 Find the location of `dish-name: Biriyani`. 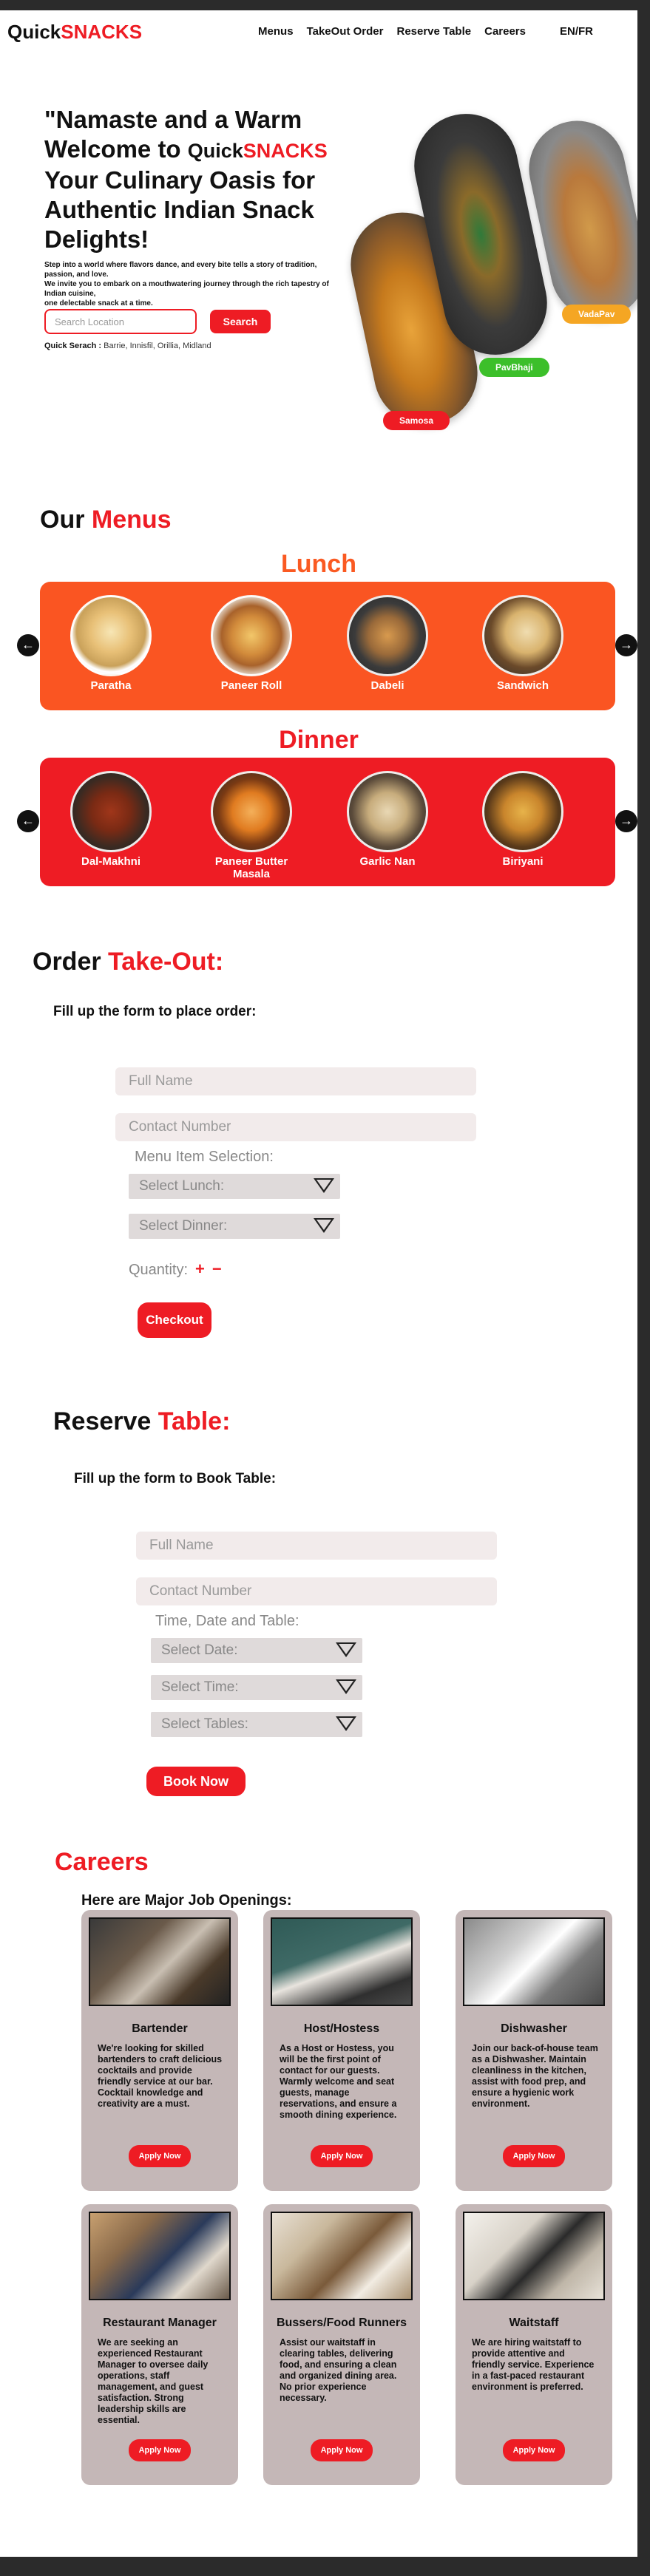

dish-name: Biriyani is located at coordinates (523, 861).